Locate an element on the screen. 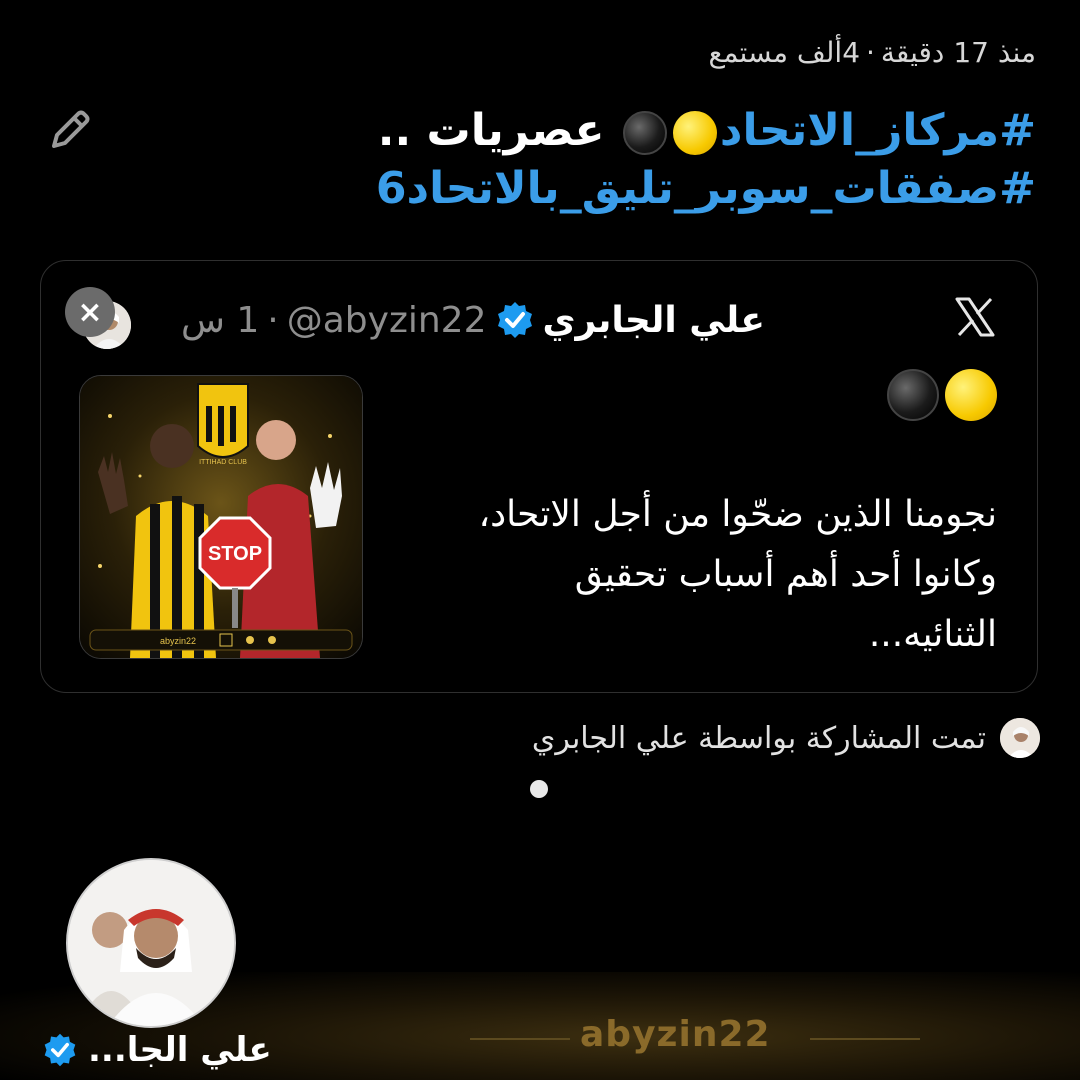 The height and width of the screenshot is (1080, 1080). page-dot-indicator is located at coordinates (539, 789).